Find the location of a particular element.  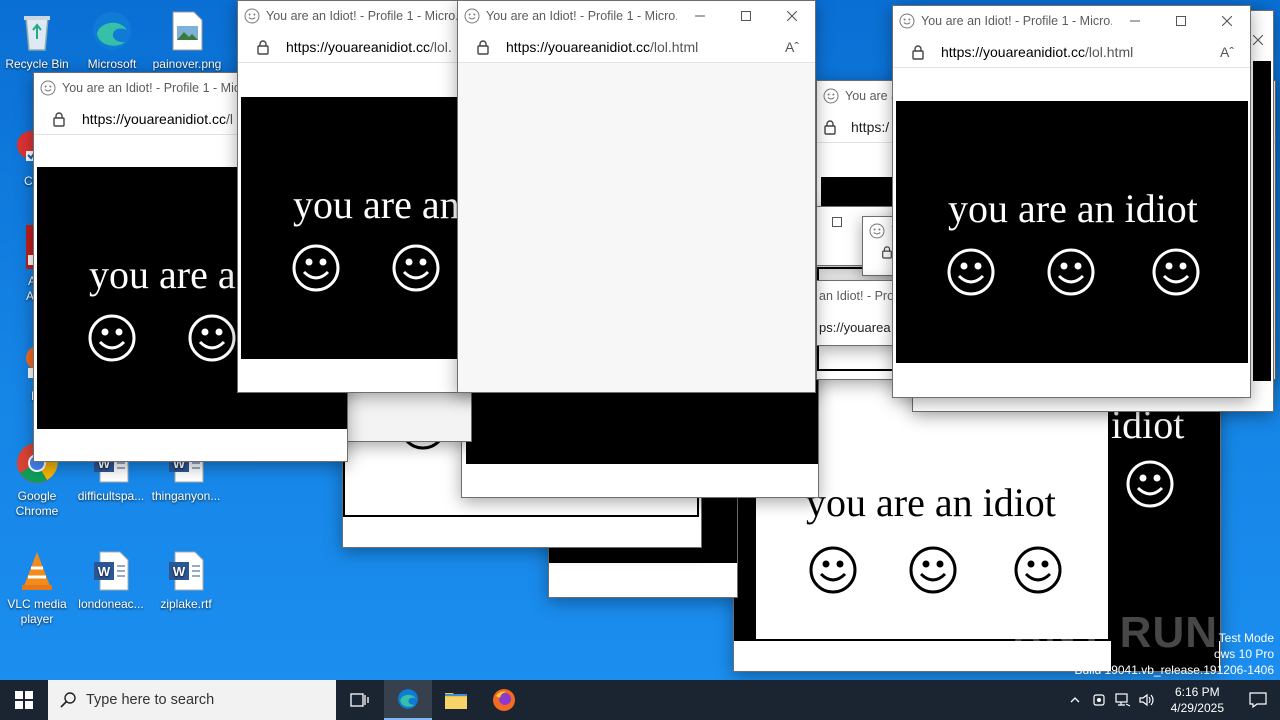

window-title: an Idiot! - Pro is located at coordinates (857, 296).